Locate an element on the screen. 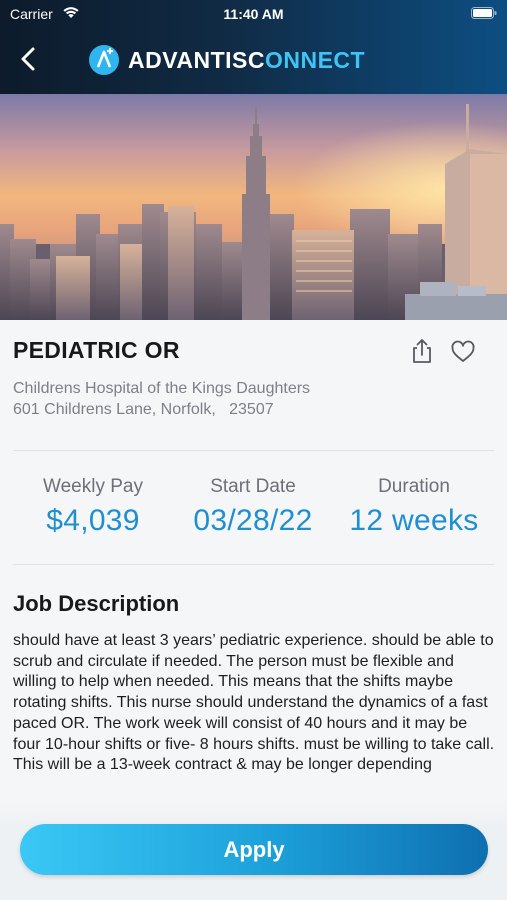 Image resolution: width=507 pixels, height=900 pixels. app-header: Carrier 11:40 AM ADVANTISCONNECT is located at coordinates (253, 47).